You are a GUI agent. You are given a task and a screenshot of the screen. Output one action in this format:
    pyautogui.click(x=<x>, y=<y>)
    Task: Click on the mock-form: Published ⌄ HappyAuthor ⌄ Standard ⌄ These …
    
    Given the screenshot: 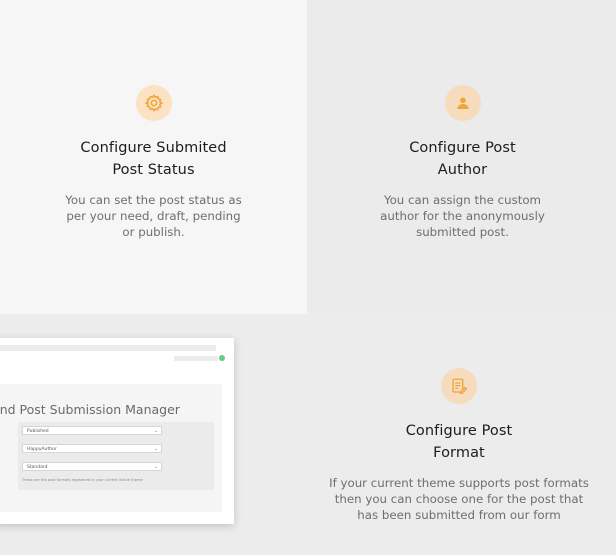 What is the action you would take?
    pyautogui.click(x=116, y=456)
    